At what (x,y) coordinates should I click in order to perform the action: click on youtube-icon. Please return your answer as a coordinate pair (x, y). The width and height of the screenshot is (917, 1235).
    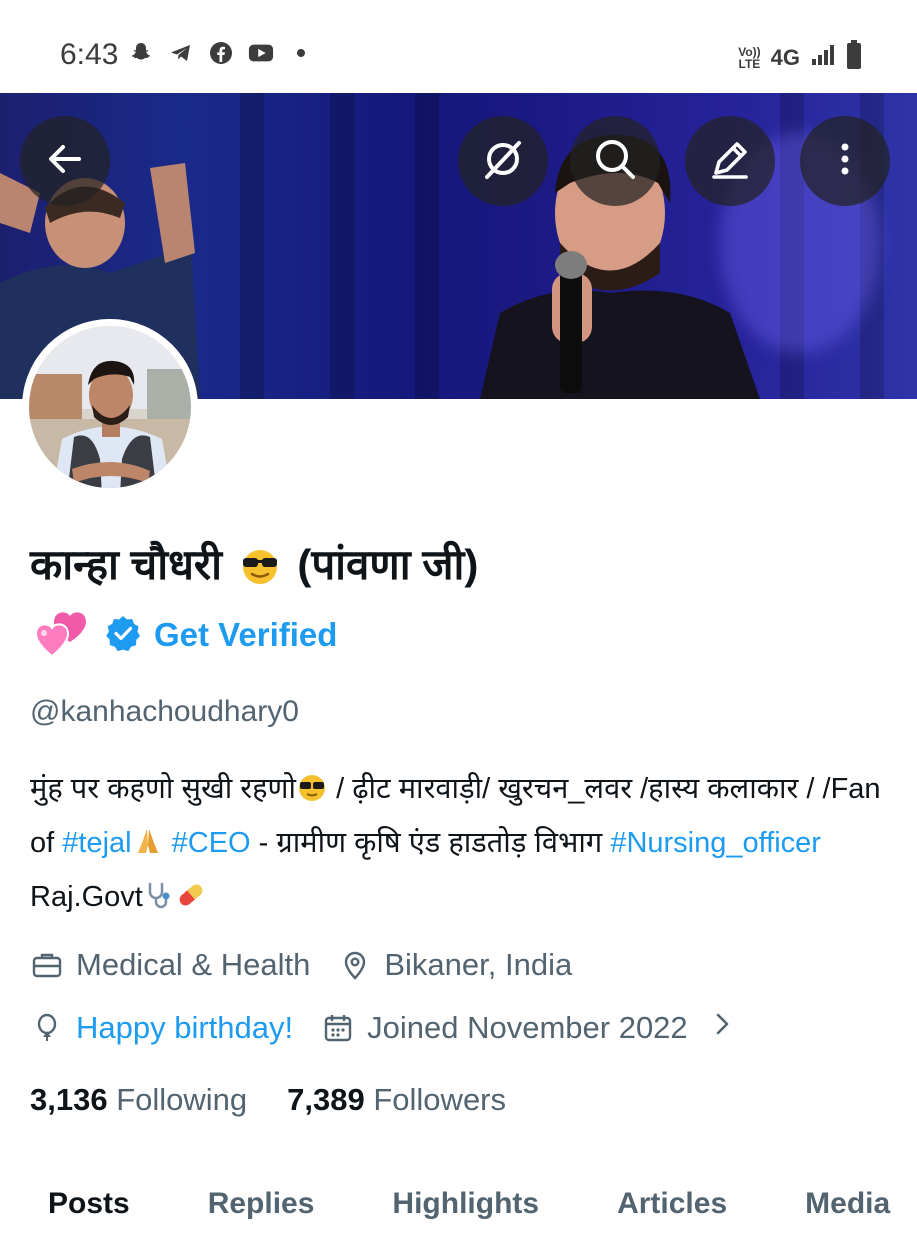
    Looking at the image, I should click on (261, 53).